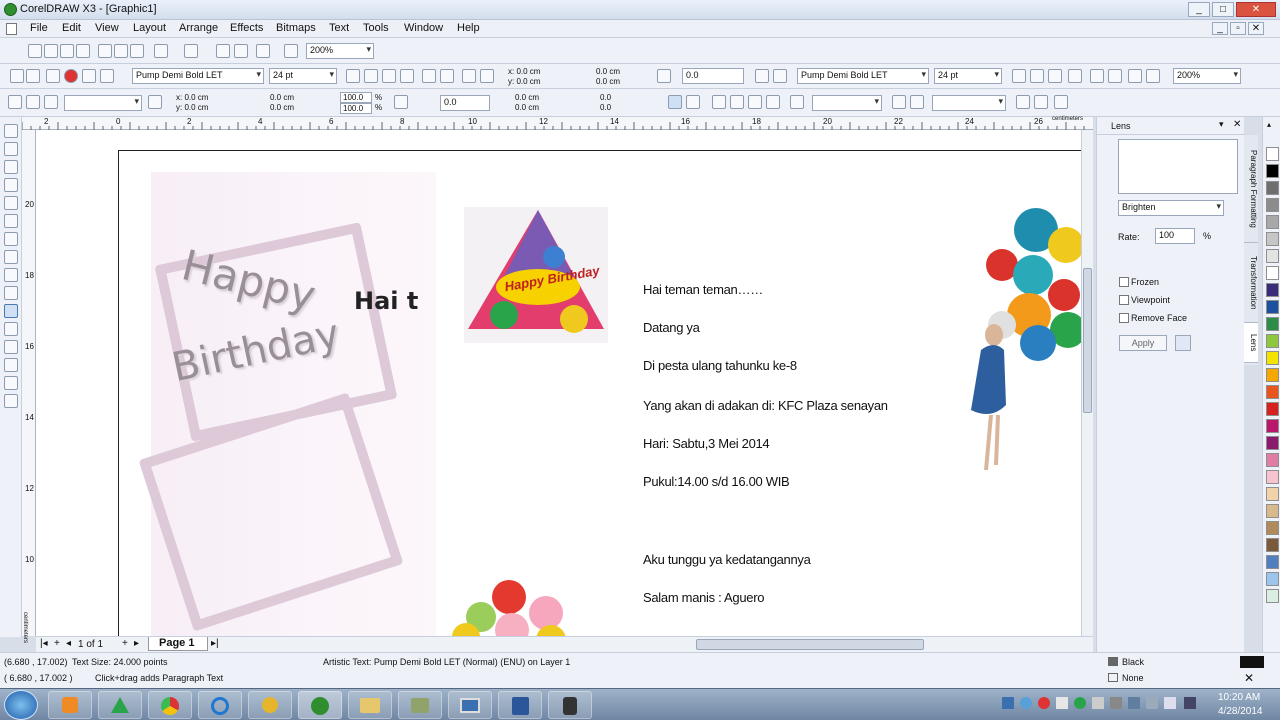 The height and width of the screenshot is (720, 1280). What do you see at coordinates (35, 51) in the screenshot?
I see `new-icon` at bounding box center [35, 51].